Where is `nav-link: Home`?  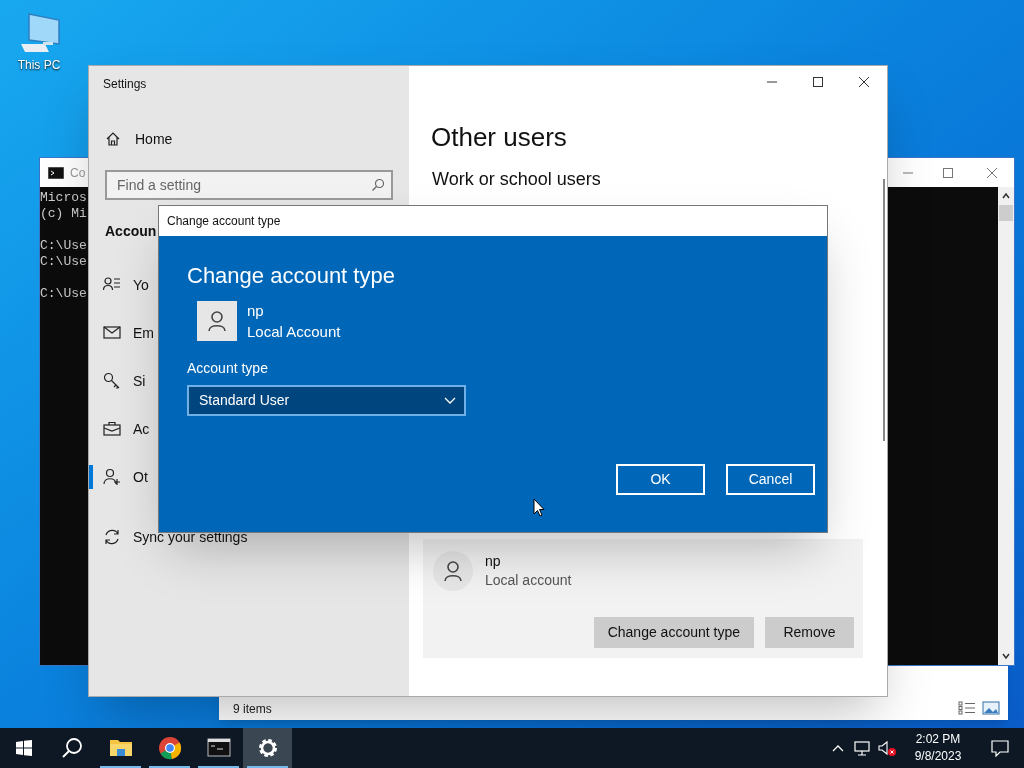 nav-link: Home is located at coordinates (249, 139).